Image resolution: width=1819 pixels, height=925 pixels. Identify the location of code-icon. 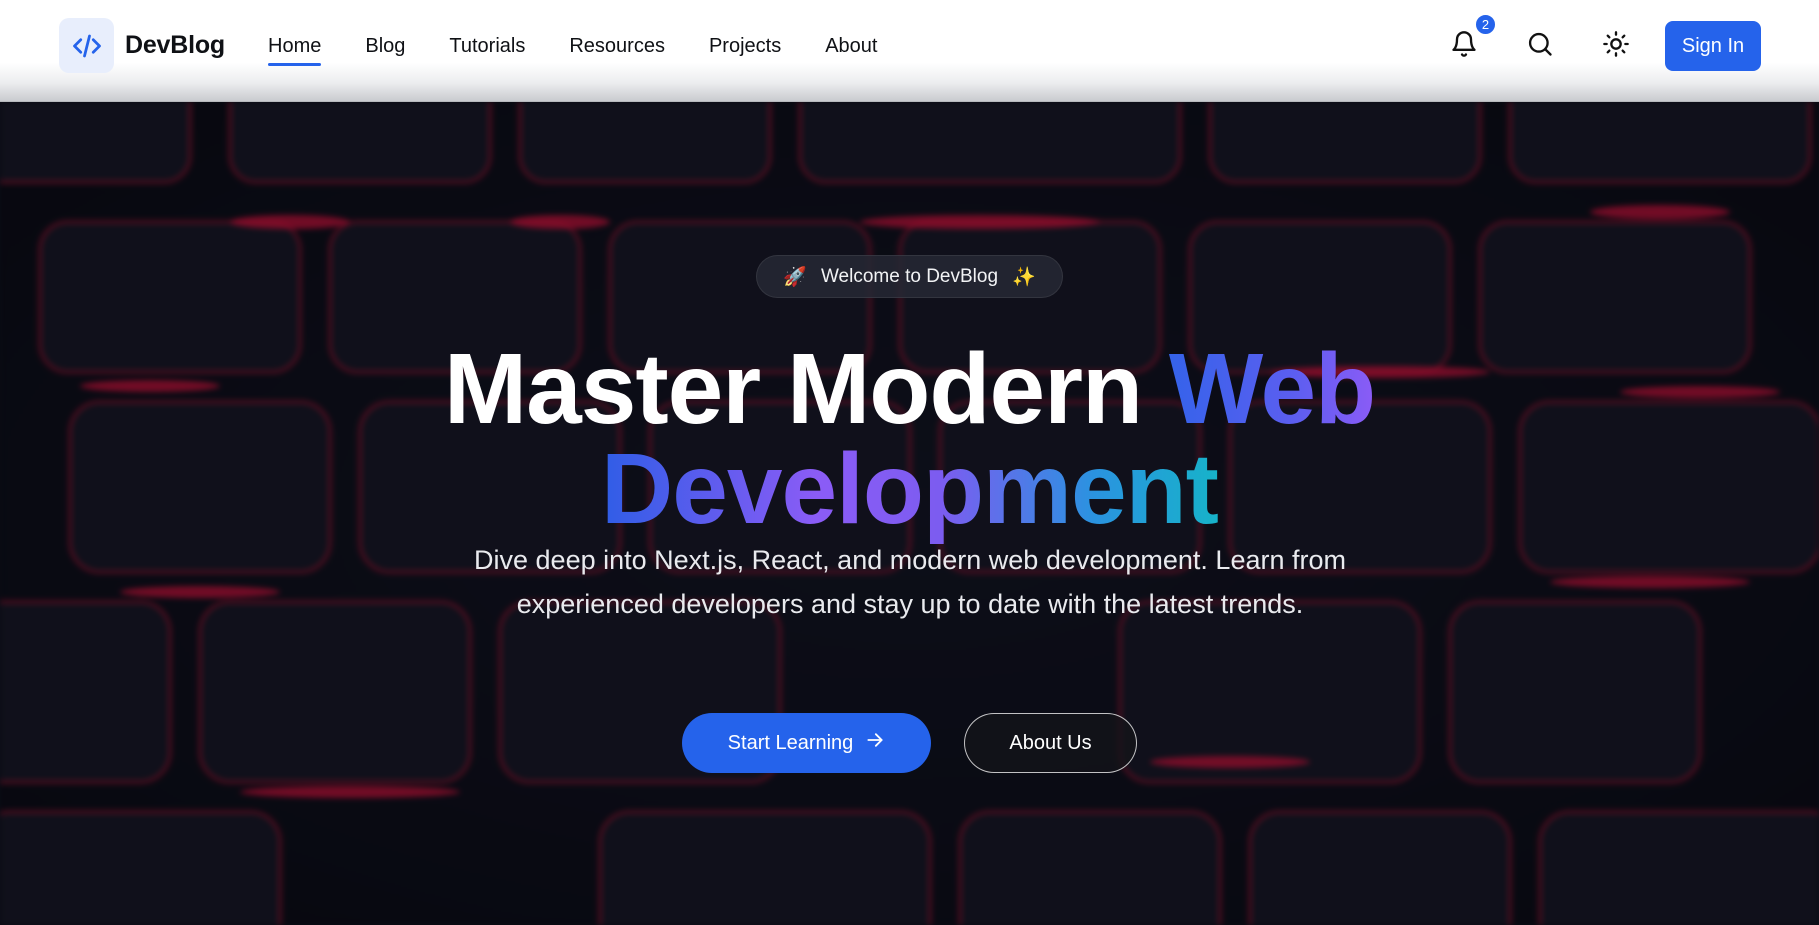
(86, 45).